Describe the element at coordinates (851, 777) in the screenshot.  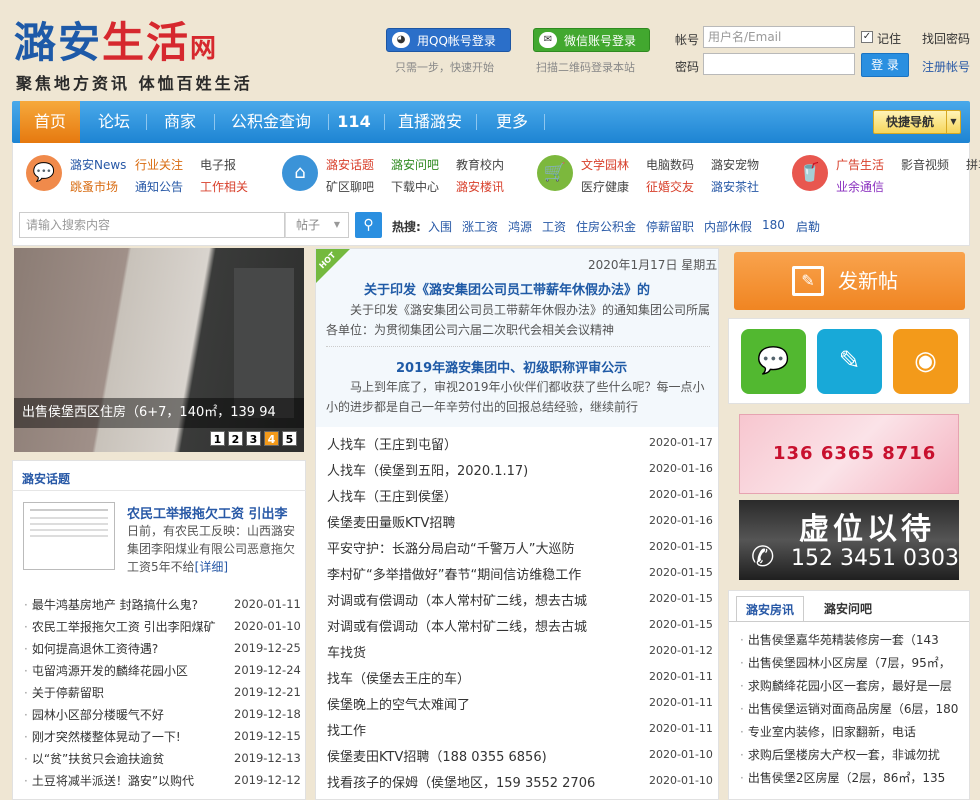
I see `housing-item: · 出售侯堡2区房屋（2层，86㎡，135` at that location.